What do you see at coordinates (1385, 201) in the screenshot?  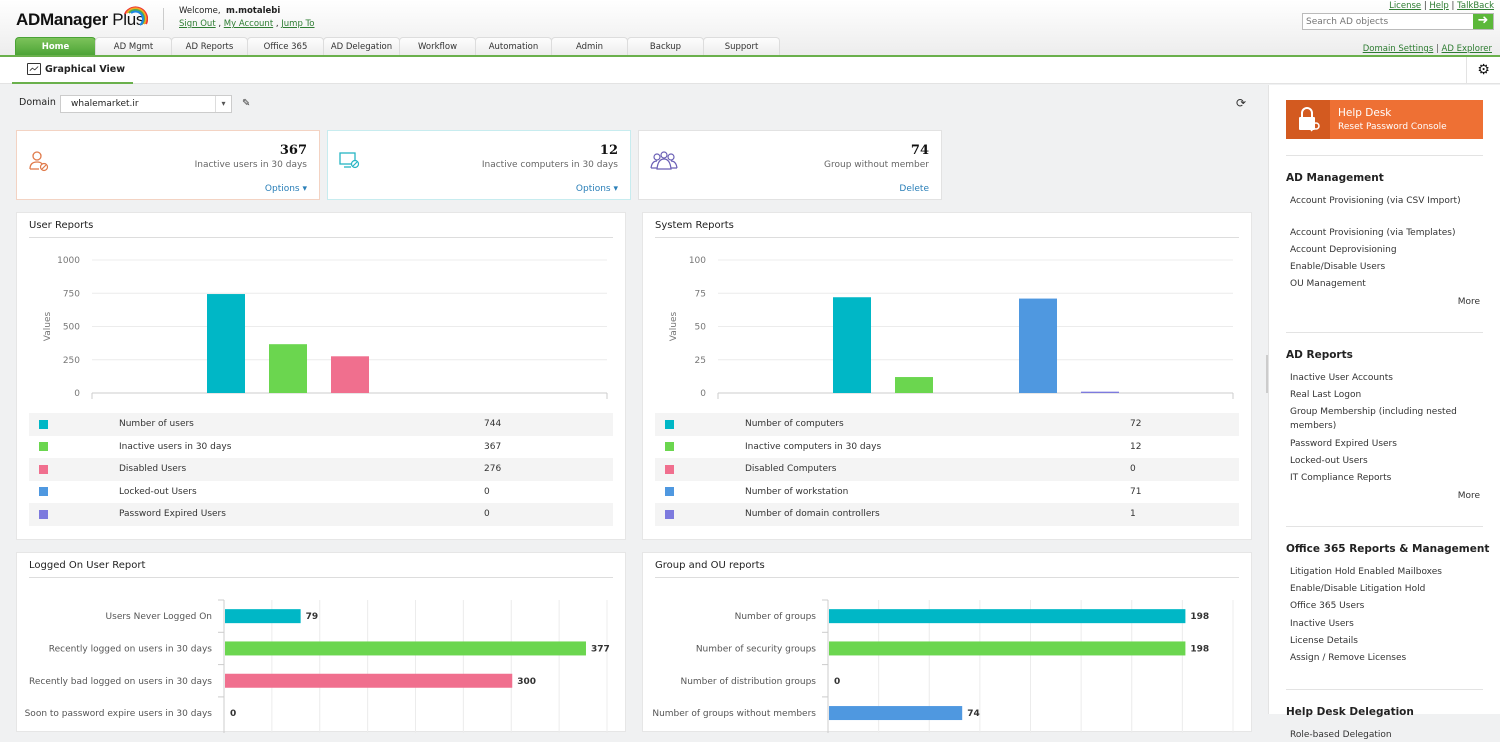 I see `sidebar-link: Account Provisioning (via CSV Import)` at bounding box center [1385, 201].